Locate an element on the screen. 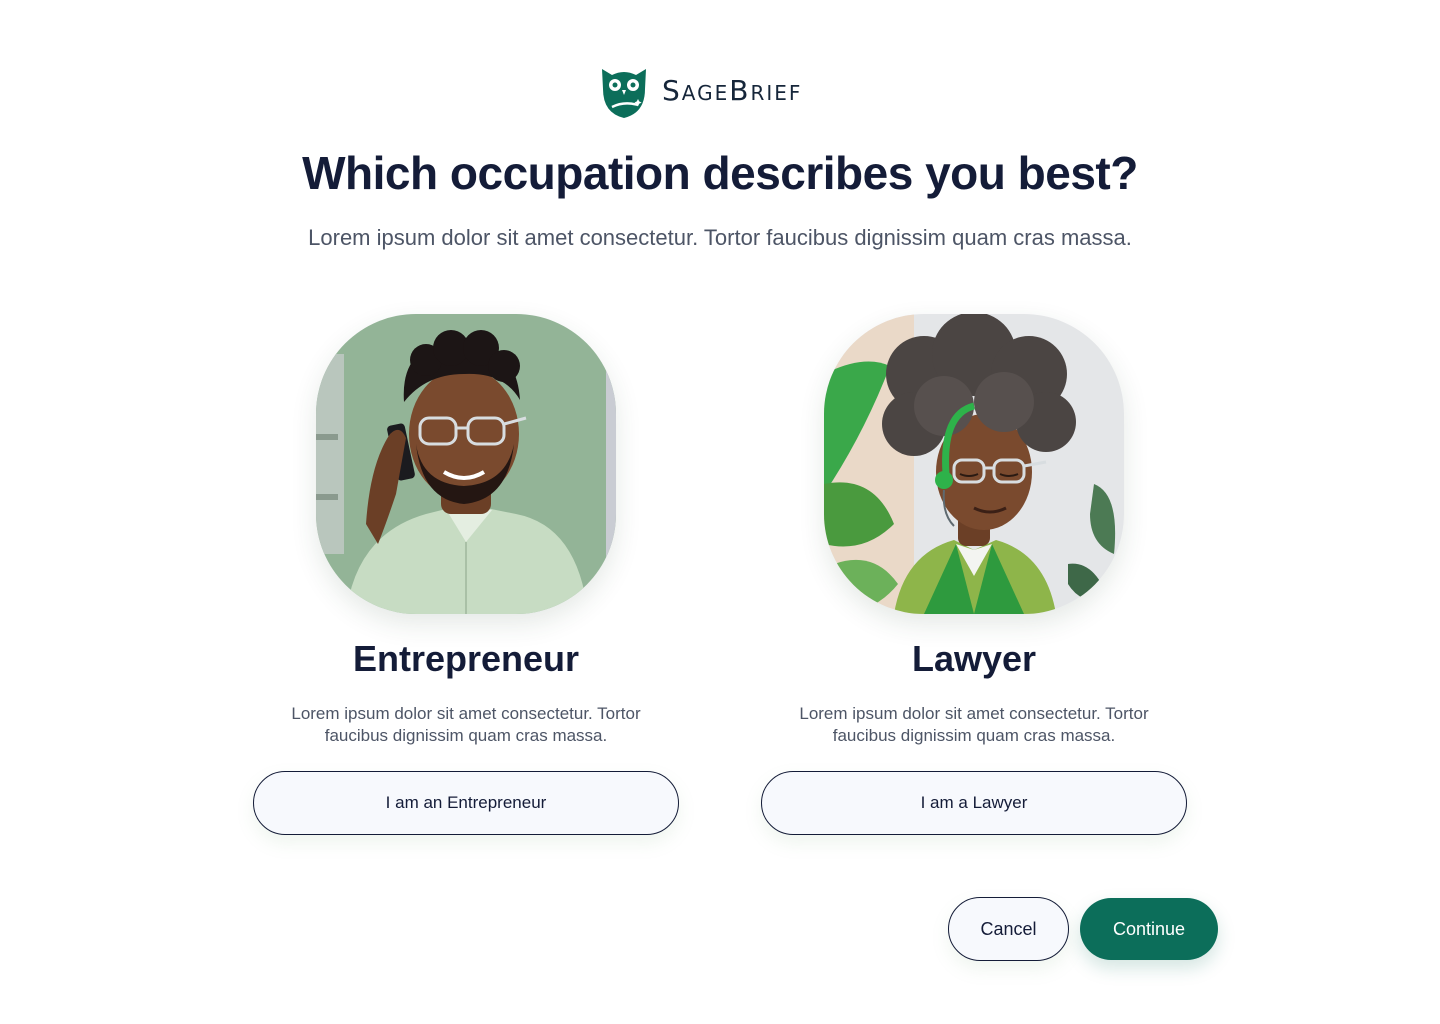  owl-logo-icon is located at coordinates (624, 93).